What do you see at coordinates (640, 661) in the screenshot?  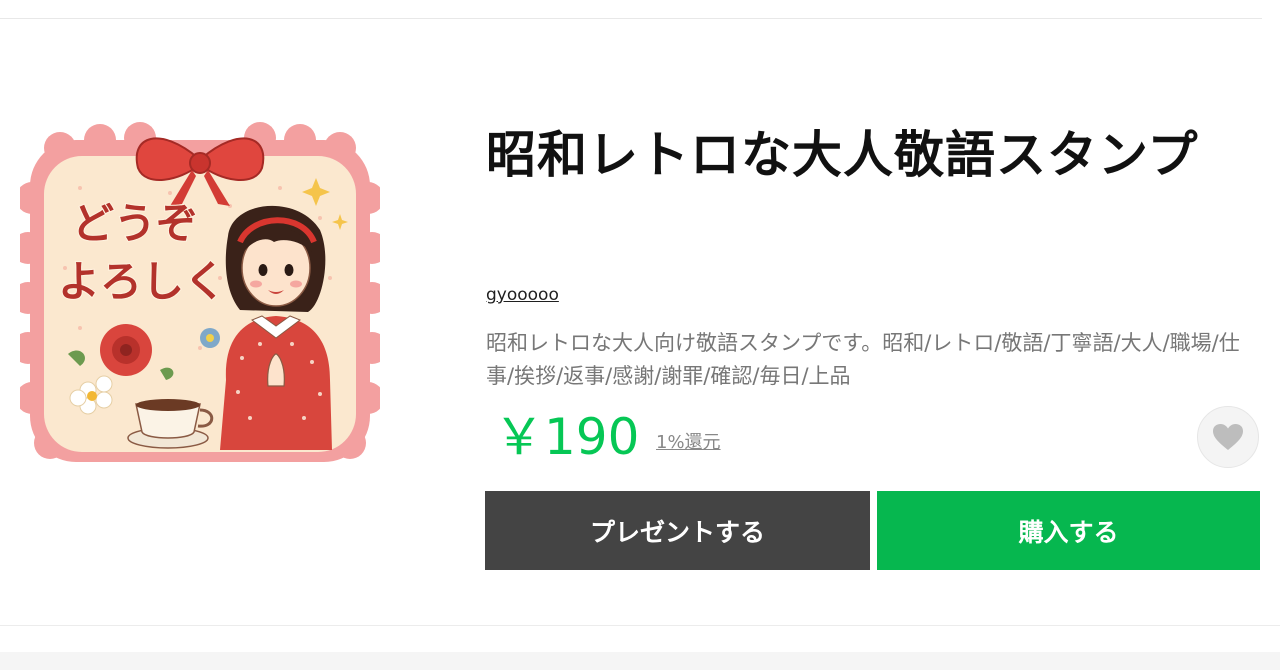 I see `bottom-section-edge` at bounding box center [640, 661].